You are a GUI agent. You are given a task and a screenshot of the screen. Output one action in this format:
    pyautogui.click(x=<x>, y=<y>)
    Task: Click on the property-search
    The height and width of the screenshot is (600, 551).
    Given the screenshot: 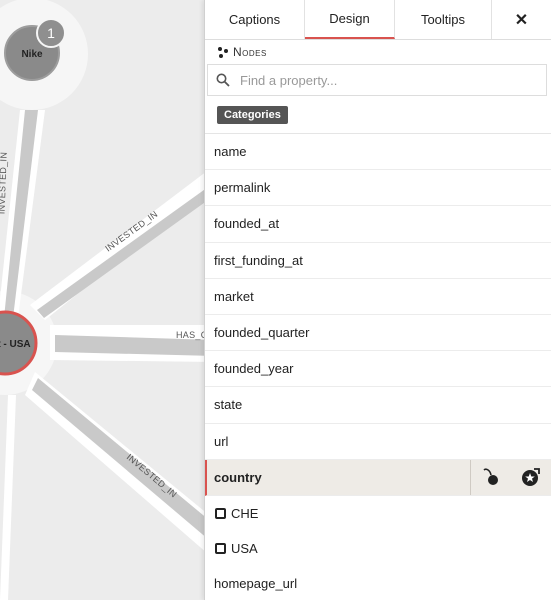 What is the action you would take?
    pyautogui.click(x=377, y=80)
    